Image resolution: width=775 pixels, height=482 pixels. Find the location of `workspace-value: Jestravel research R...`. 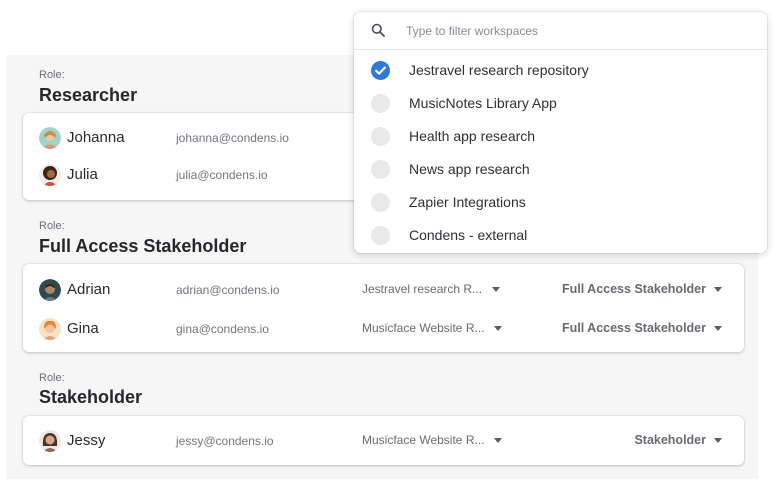

workspace-value: Jestravel research R... is located at coordinates (422, 289).